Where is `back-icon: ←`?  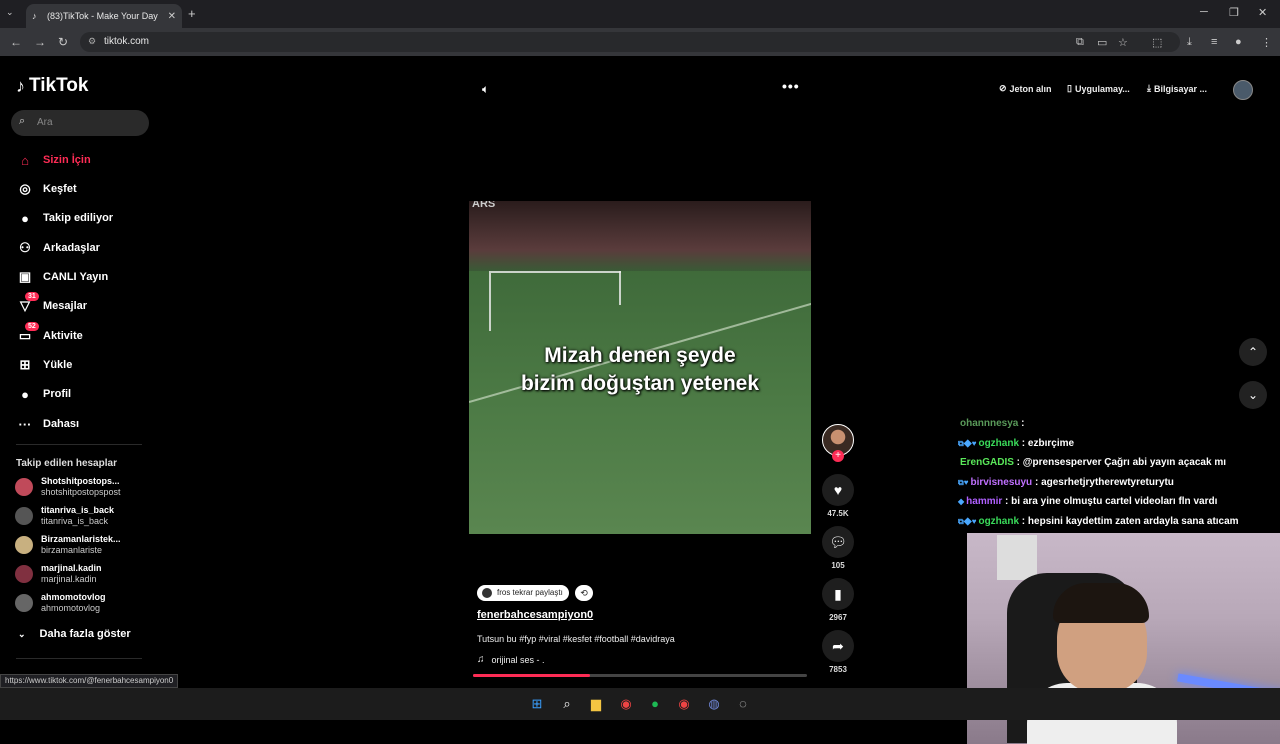
back-icon: ← is located at coordinates (16, 42).